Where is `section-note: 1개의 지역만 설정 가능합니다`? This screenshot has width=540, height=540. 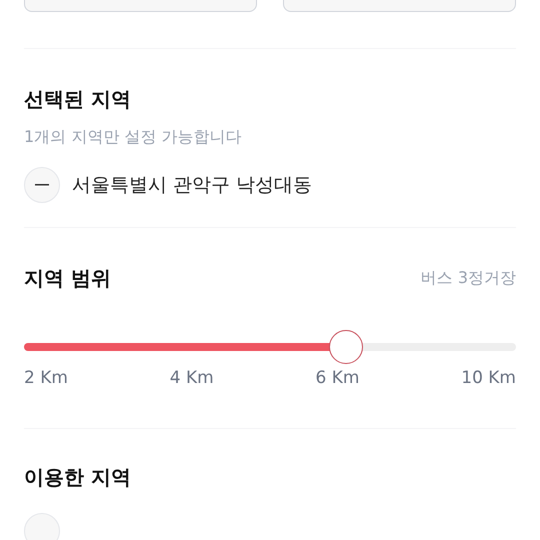
section-note: 1개의 지역만 설정 가능합니다 is located at coordinates (133, 137).